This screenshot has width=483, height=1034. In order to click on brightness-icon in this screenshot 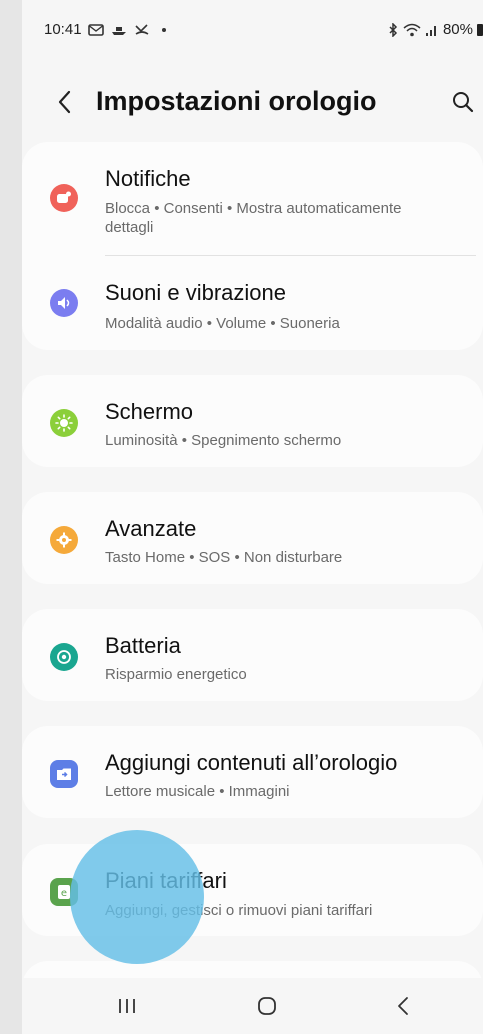, I will do `click(64, 423)`.